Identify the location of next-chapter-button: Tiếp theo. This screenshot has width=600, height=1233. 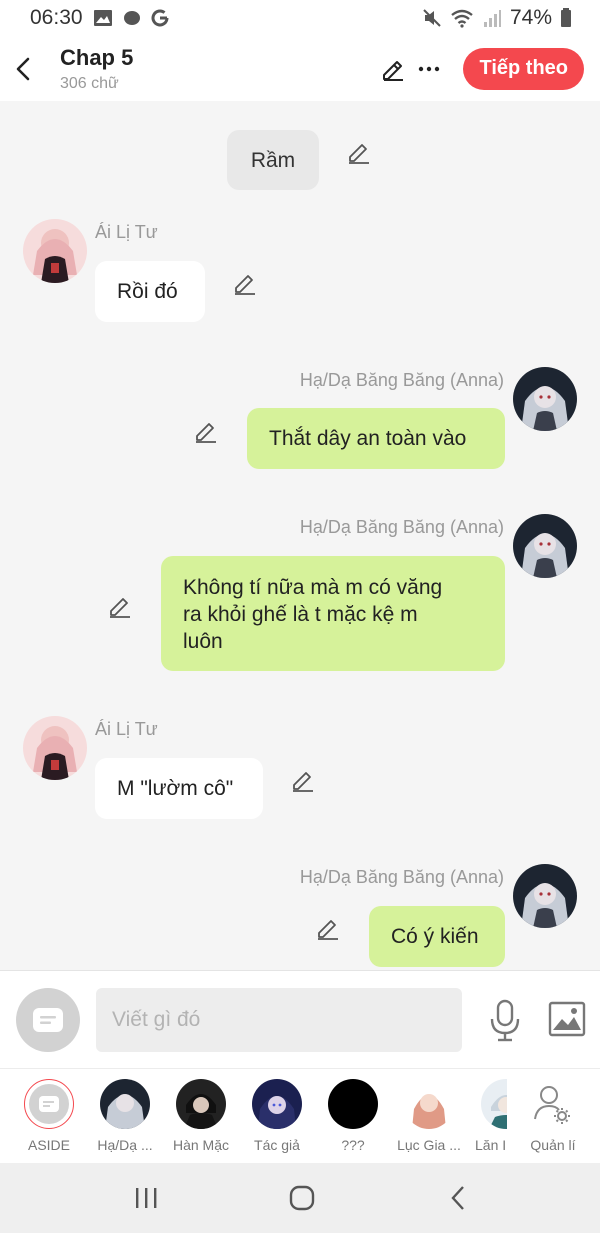
(523, 68).